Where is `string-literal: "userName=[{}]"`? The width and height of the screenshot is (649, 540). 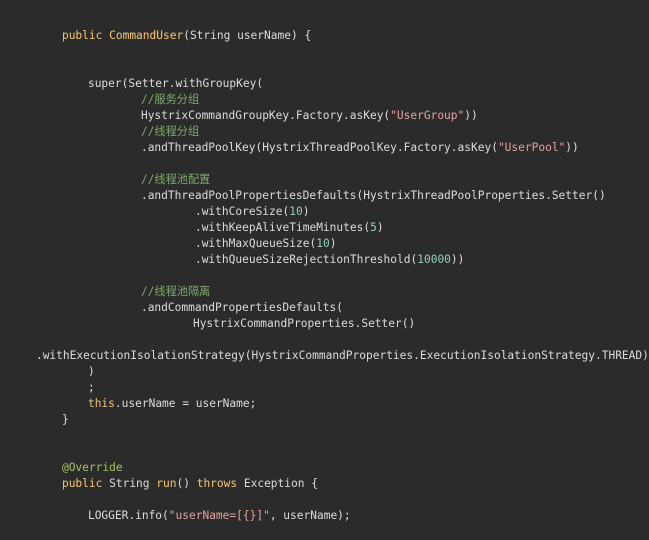
string-literal: "userName=[{}]" is located at coordinates (219, 515).